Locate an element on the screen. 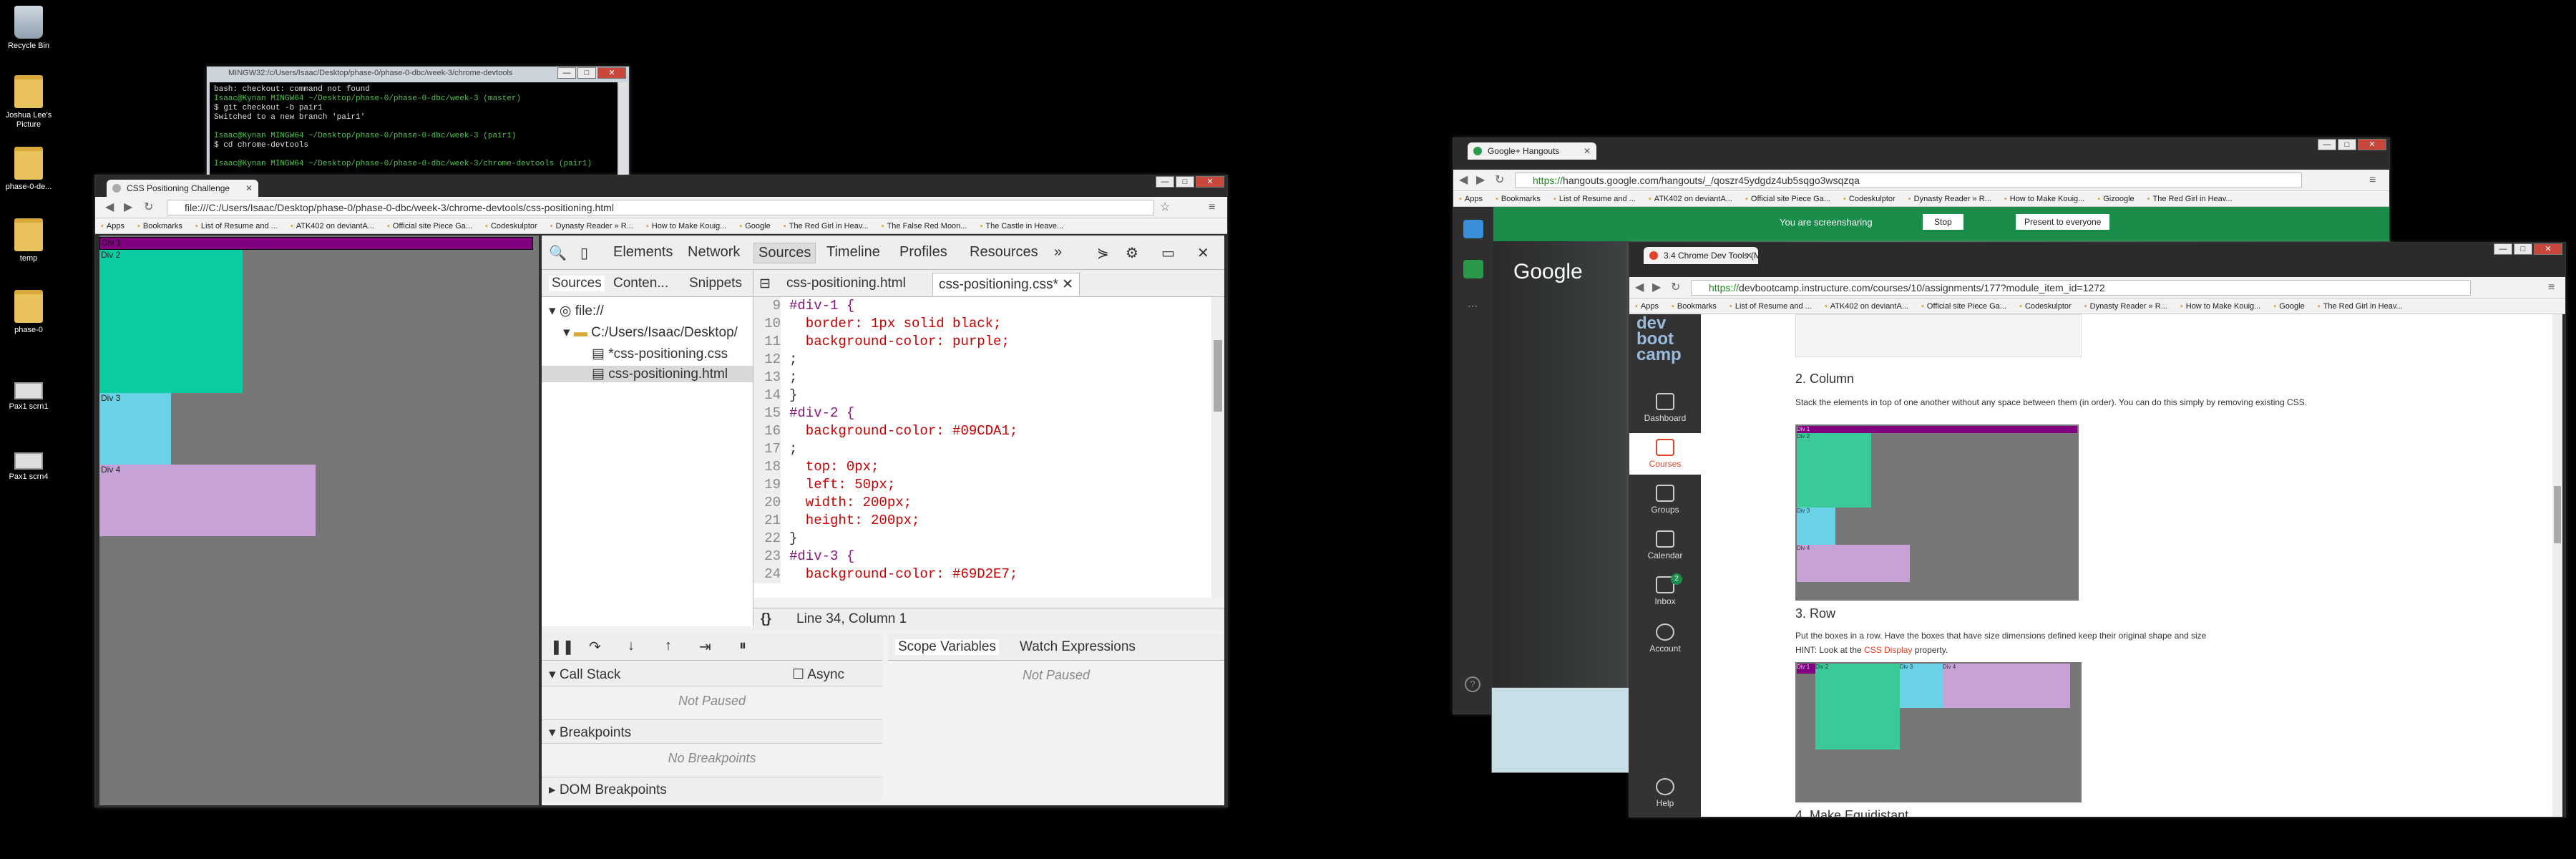  bookmark-item: Google is located at coordinates (754, 226).